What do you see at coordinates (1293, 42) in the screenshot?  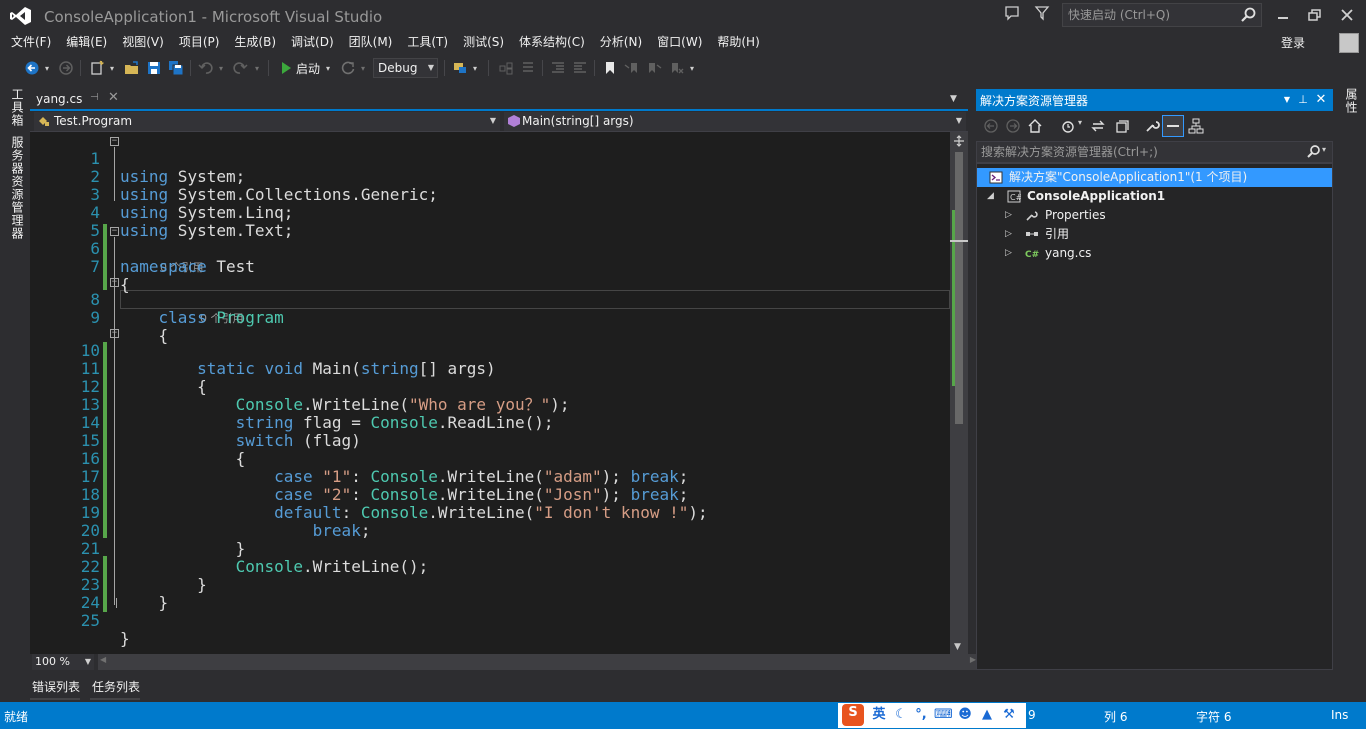 I see `login-link: 登录` at bounding box center [1293, 42].